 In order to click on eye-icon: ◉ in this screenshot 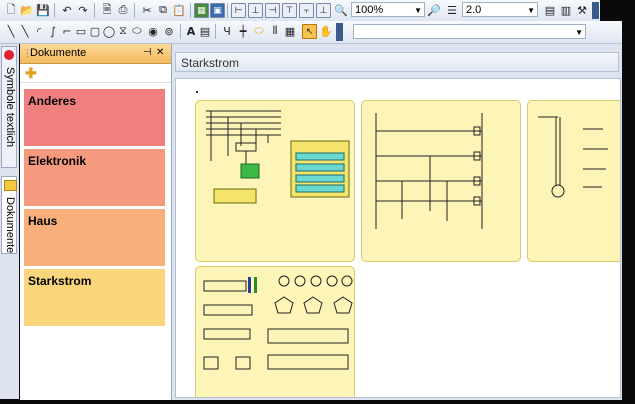, I will do `click(153, 31)`.